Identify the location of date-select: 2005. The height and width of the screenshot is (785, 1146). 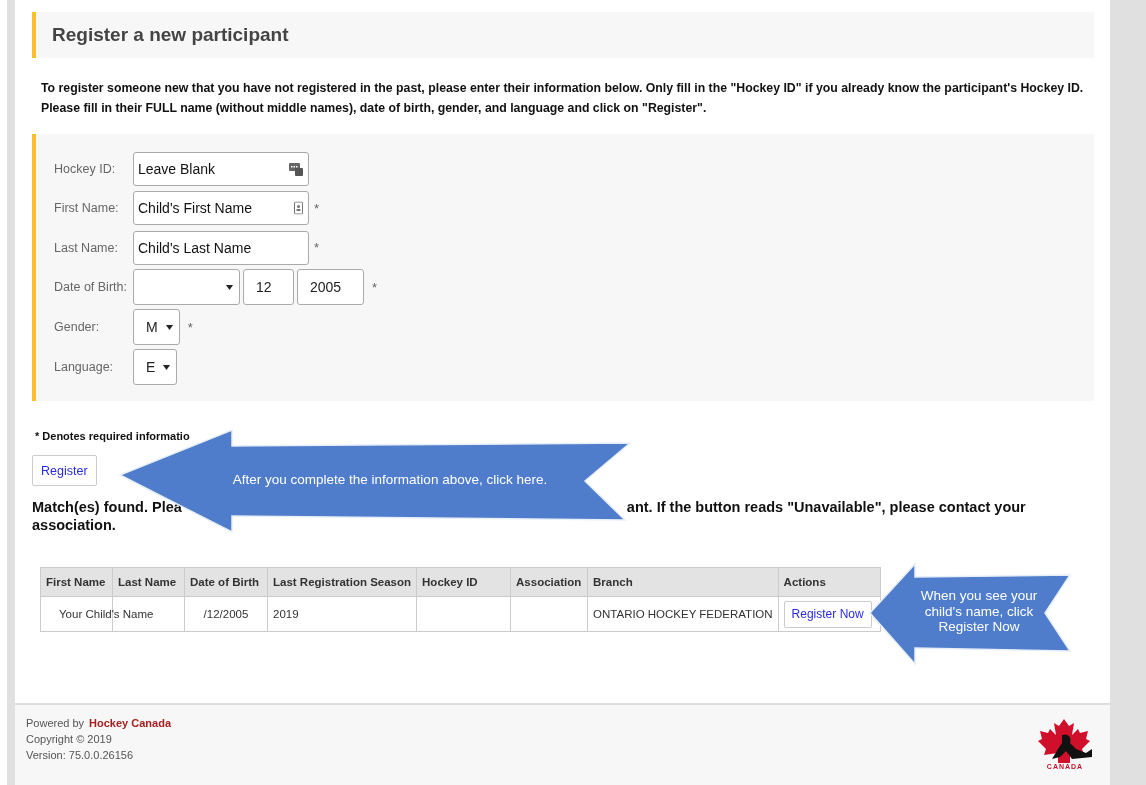
(330, 287).